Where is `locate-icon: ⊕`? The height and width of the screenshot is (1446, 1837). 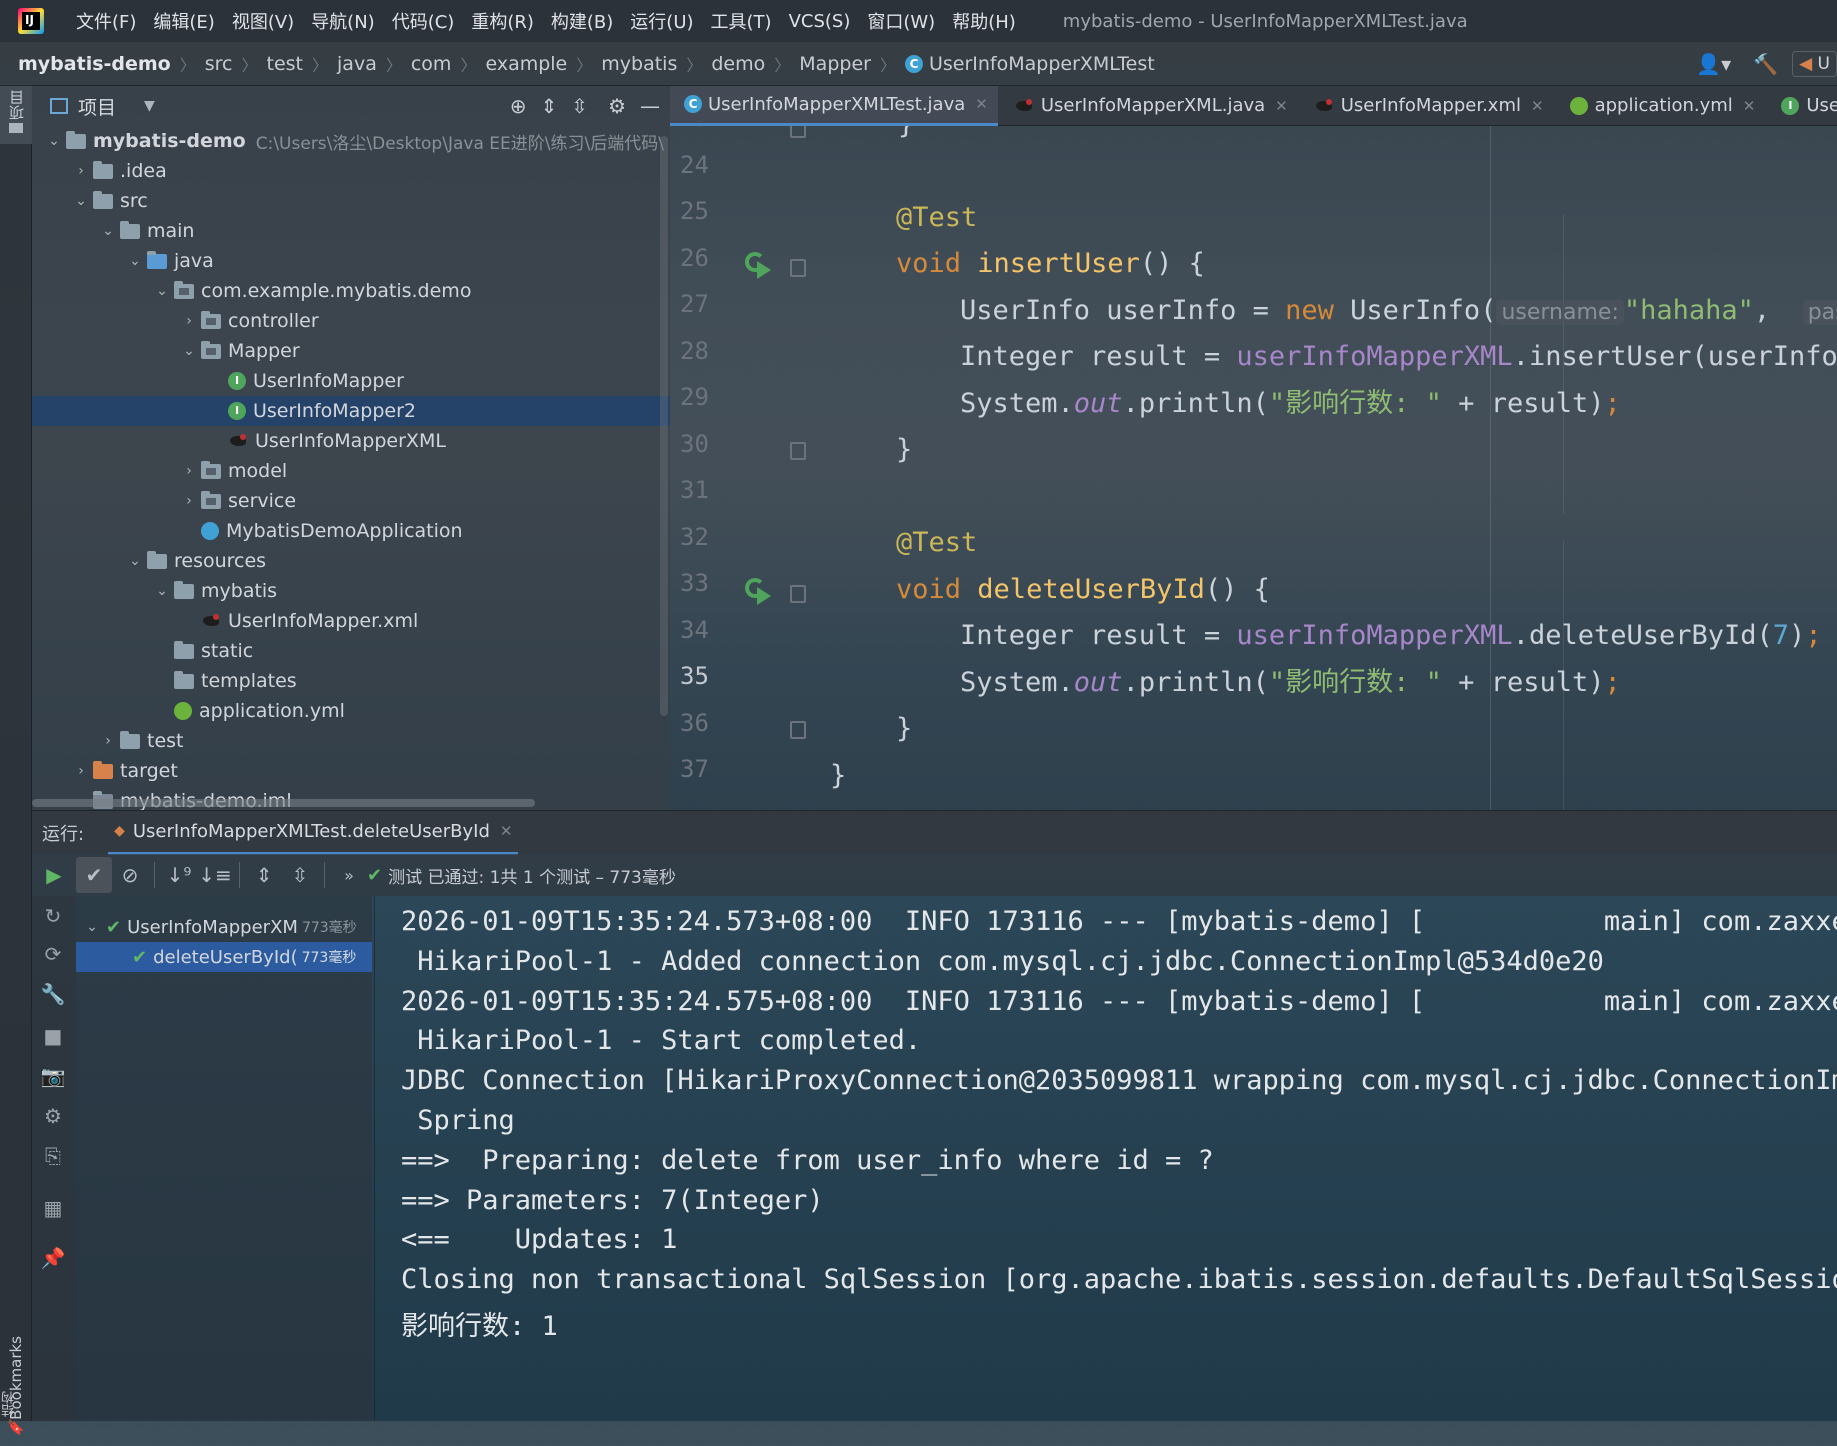
locate-icon: ⊕ is located at coordinates (518, 106).